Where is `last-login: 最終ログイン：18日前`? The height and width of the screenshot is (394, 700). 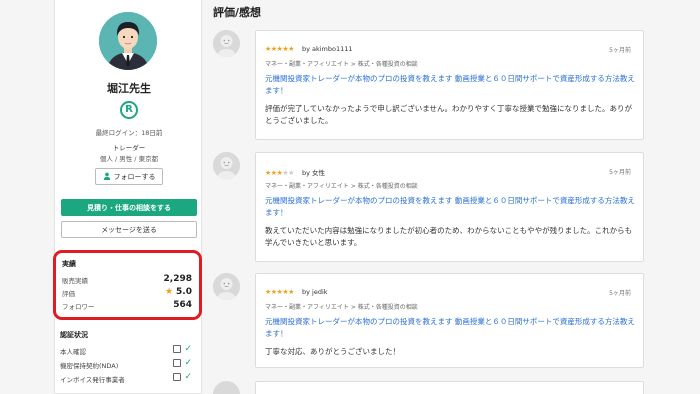
last-login: 最終ログイン：18日前 is located at coordinates (129, 133).